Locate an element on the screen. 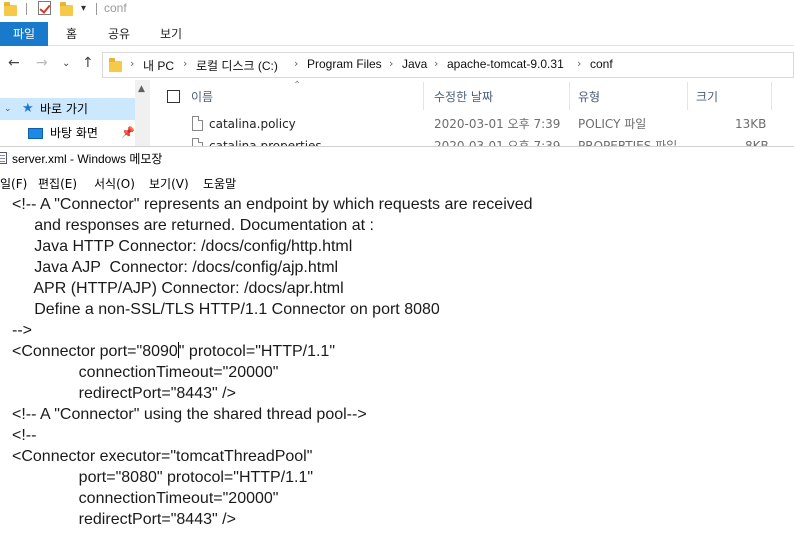 The height and width of the screenshot is (537, 794). desktop-icon is located at coordinates (35, 133).